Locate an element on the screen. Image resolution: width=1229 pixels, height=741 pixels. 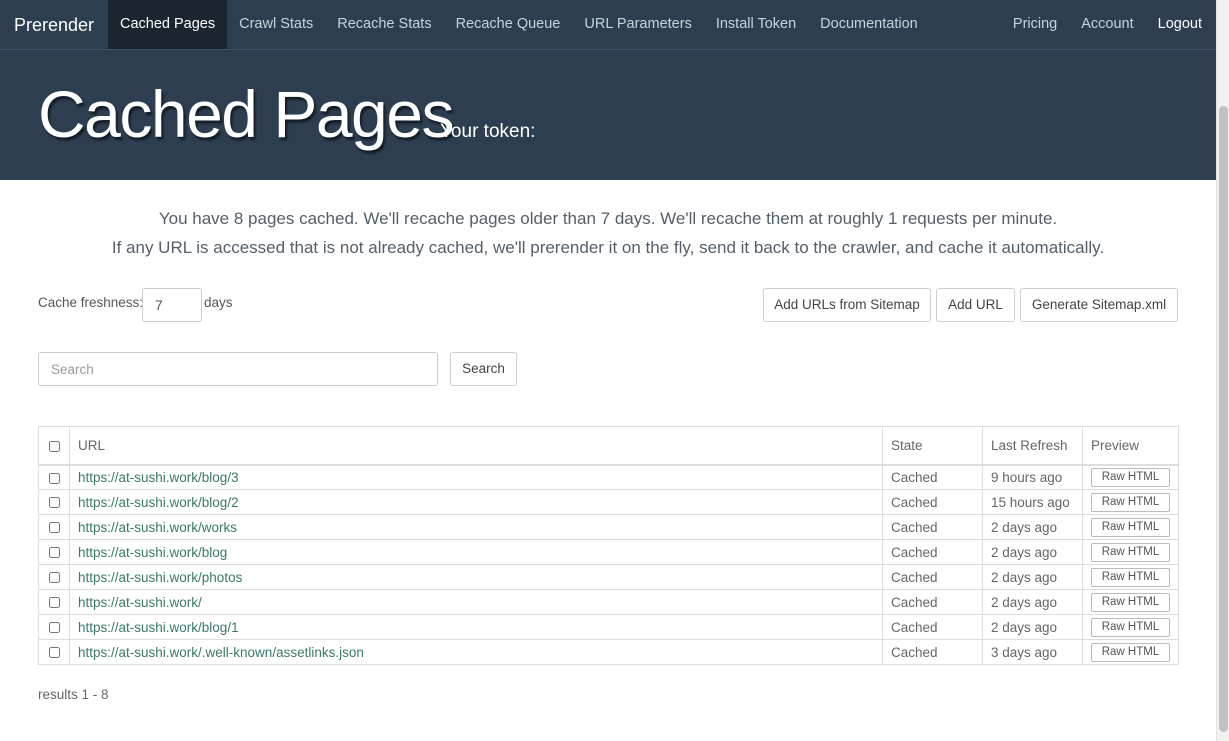
nav-cached-pages: Cached Pages is located at coordinates (168, 24).